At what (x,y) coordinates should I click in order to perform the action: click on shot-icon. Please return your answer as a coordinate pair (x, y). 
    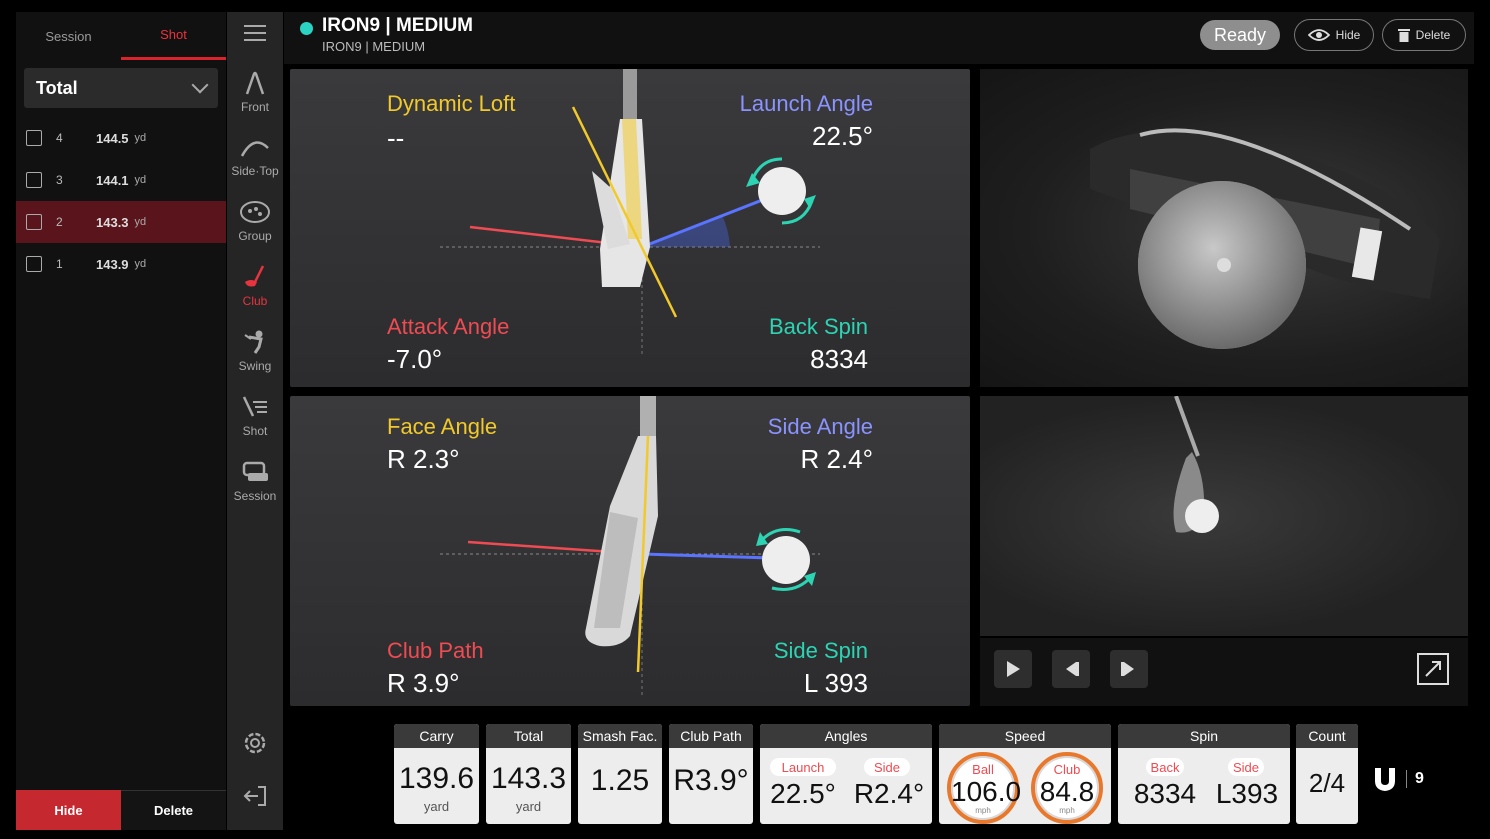
    Looking at the image, I should click on (254, 406).